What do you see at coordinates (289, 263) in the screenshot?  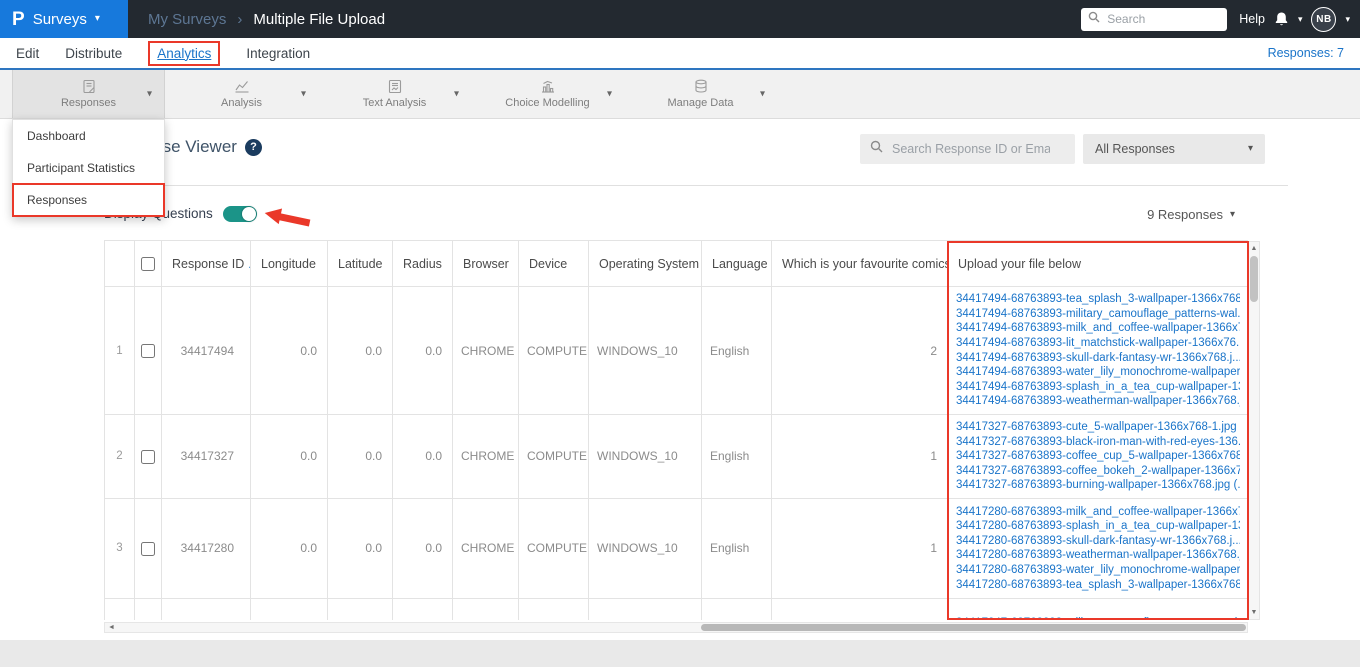 I see `header-longitude: Longitude` at bounding box center [289, 263].